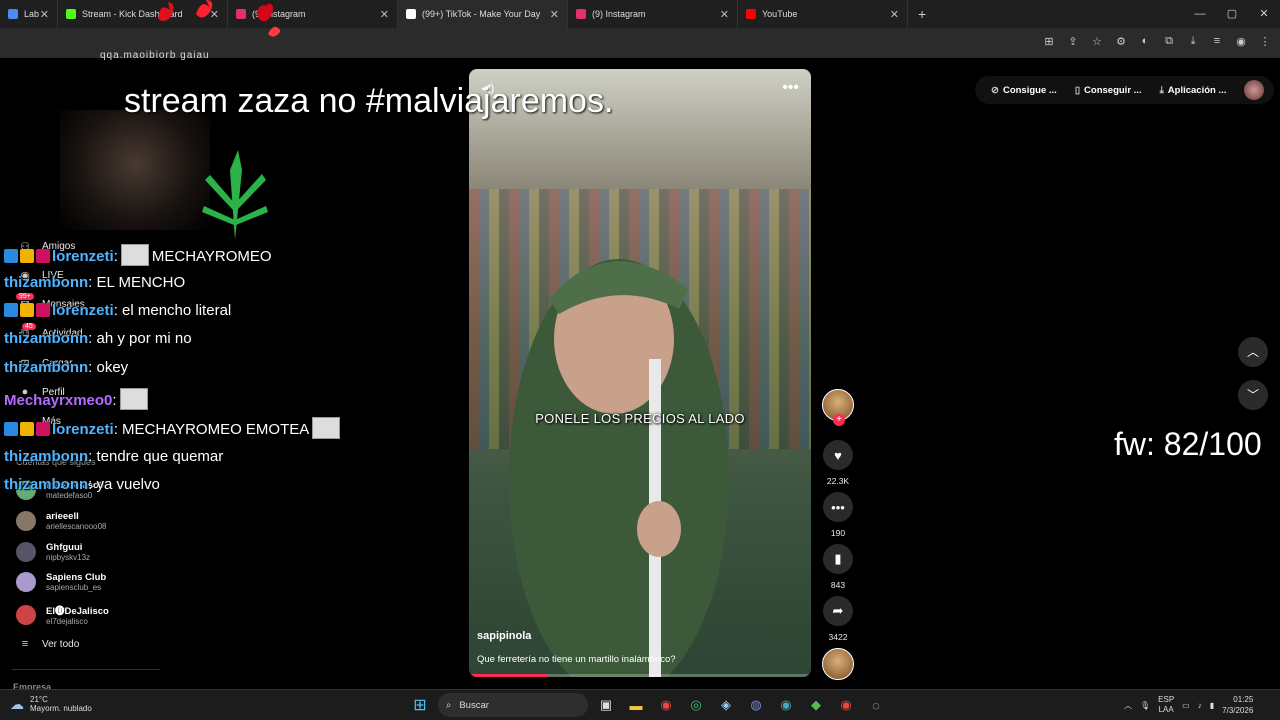 The image size is (1280, 720). What do you see at coordinates (108, 367) in the screenshot?
I see `chat-text: : okey` at bounding box center [108, 367].